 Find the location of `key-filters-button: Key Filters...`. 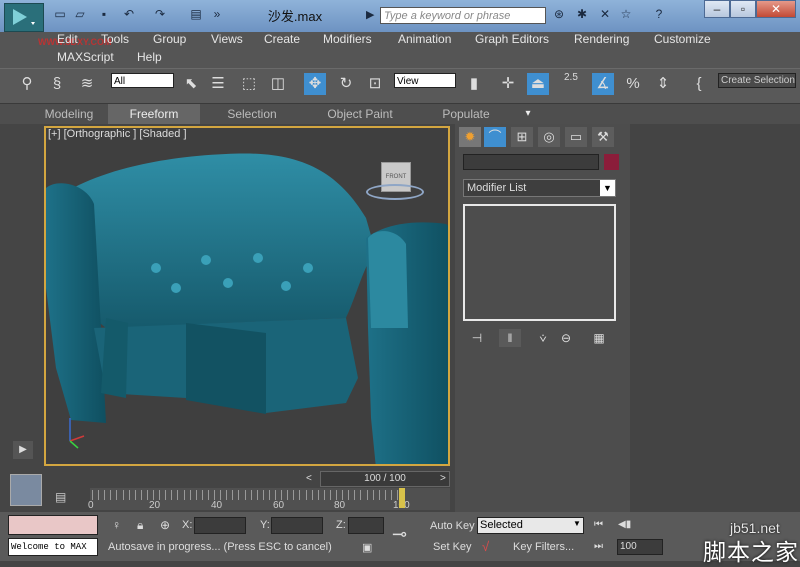

key-filters-button: Key Filters... is located at coordinates (543, 547).